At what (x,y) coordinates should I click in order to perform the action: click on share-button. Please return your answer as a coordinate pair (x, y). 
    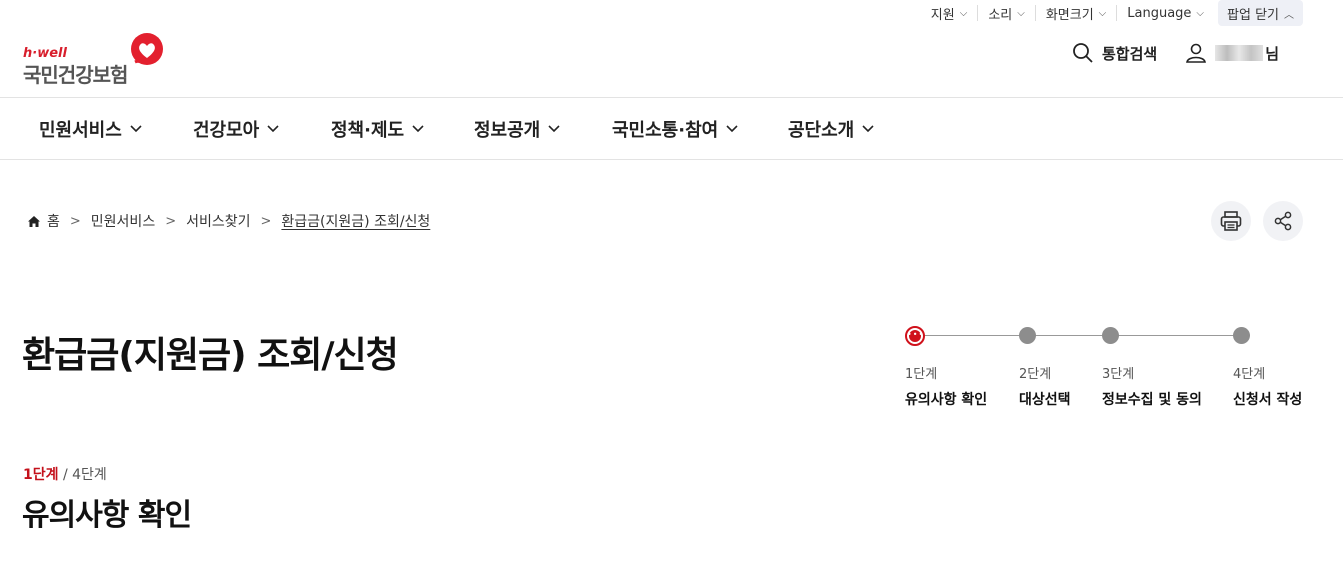
    Looking at the image, I should click on (1283, 221).